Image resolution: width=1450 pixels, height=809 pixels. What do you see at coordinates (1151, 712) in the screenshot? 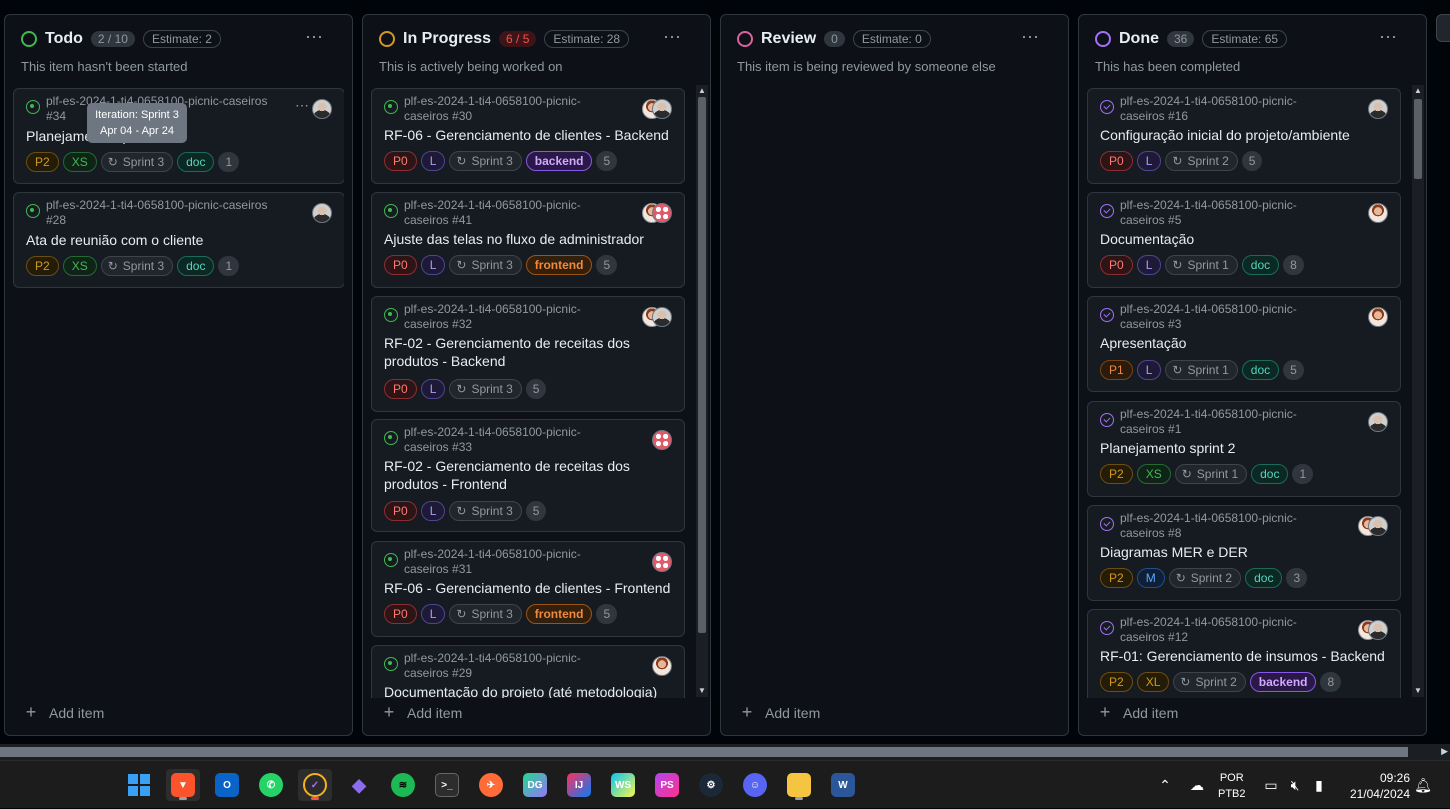
I see `add-item-label: Add item` at bounding box center [1151, 712].